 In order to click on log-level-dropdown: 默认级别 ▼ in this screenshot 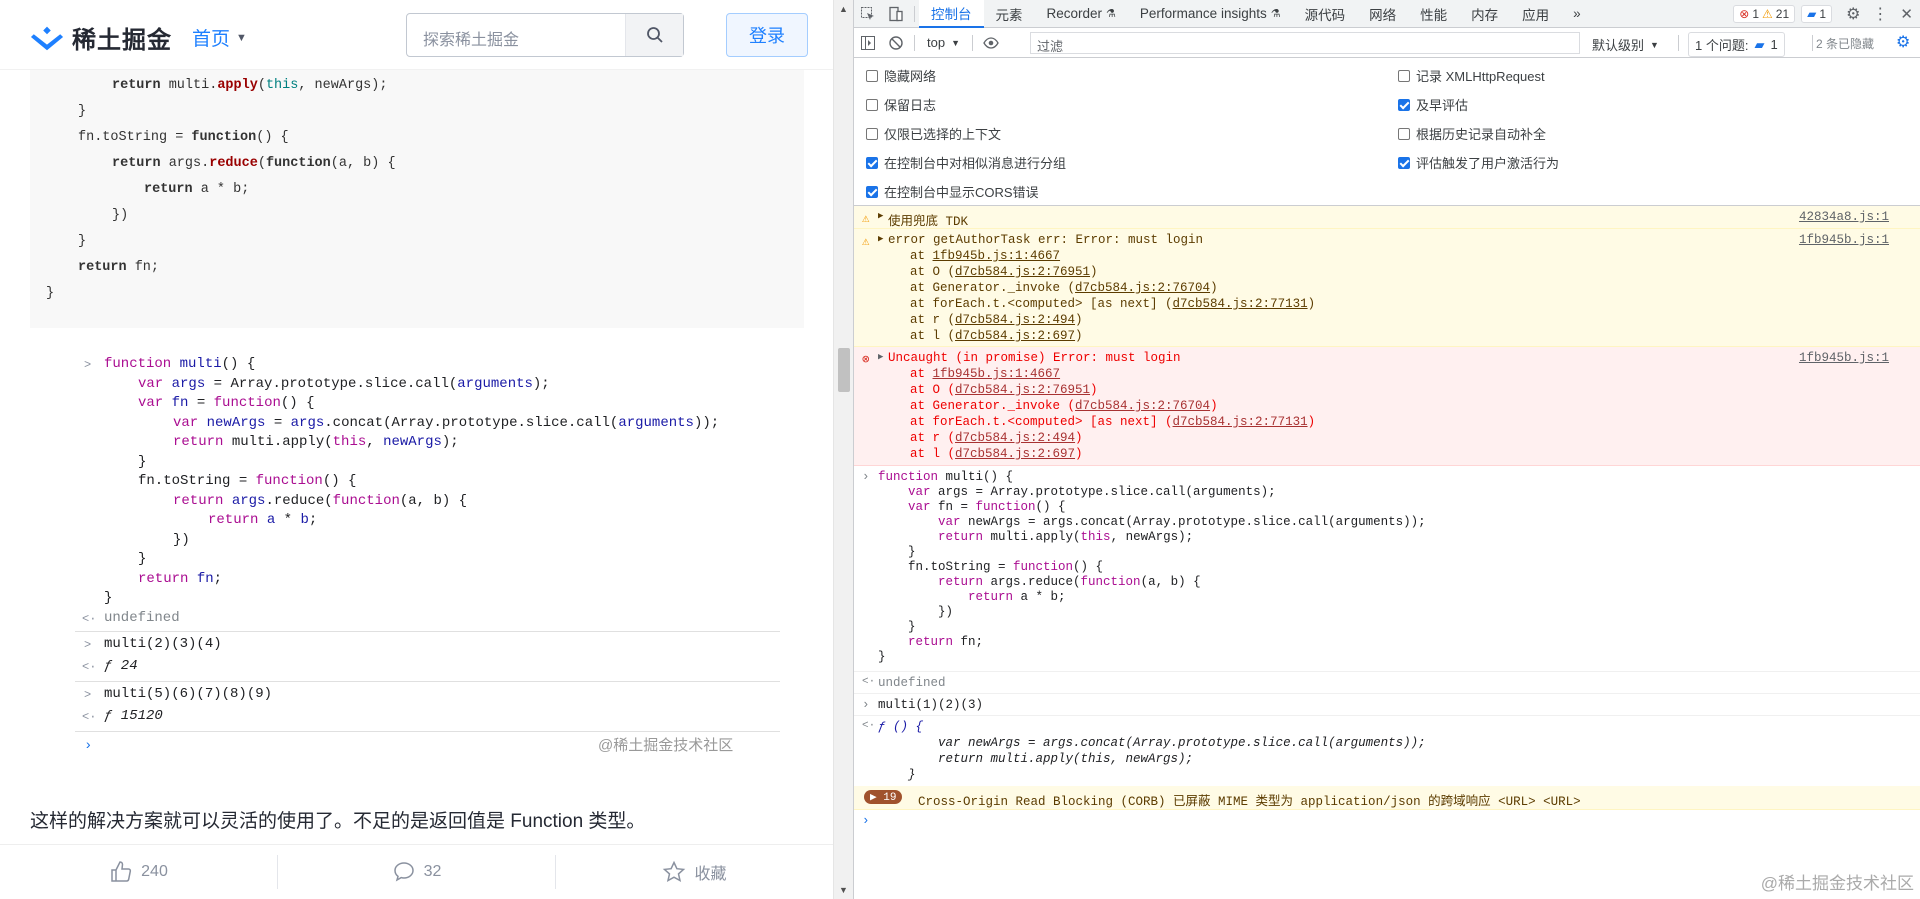, I will do `click(1625, 44)`.